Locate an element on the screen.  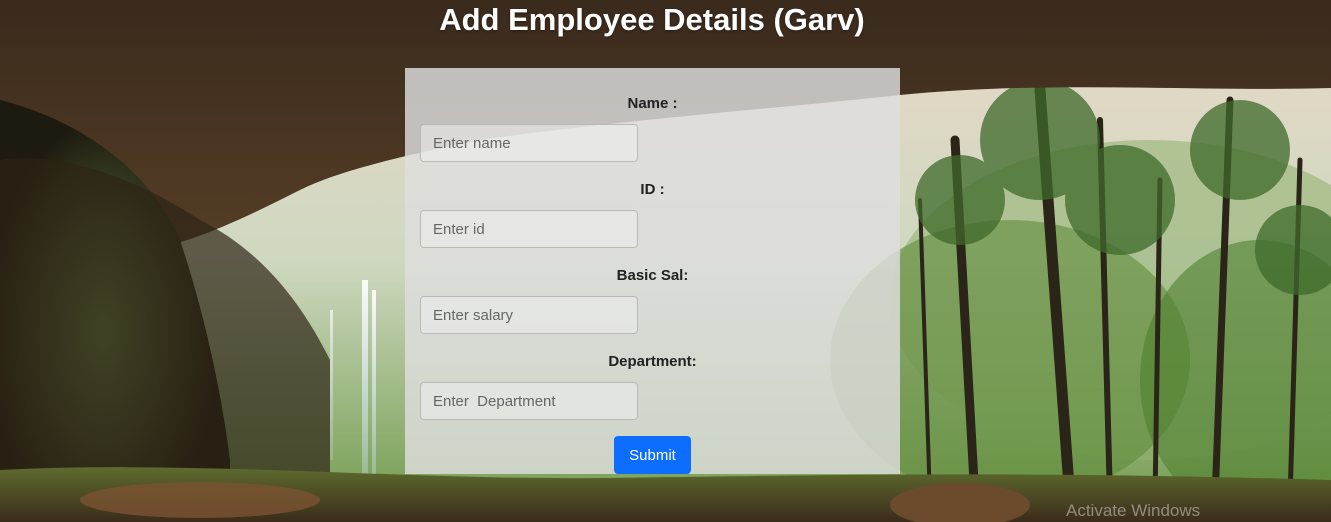
submit-button: Submit is located at coordinates (652, 455).